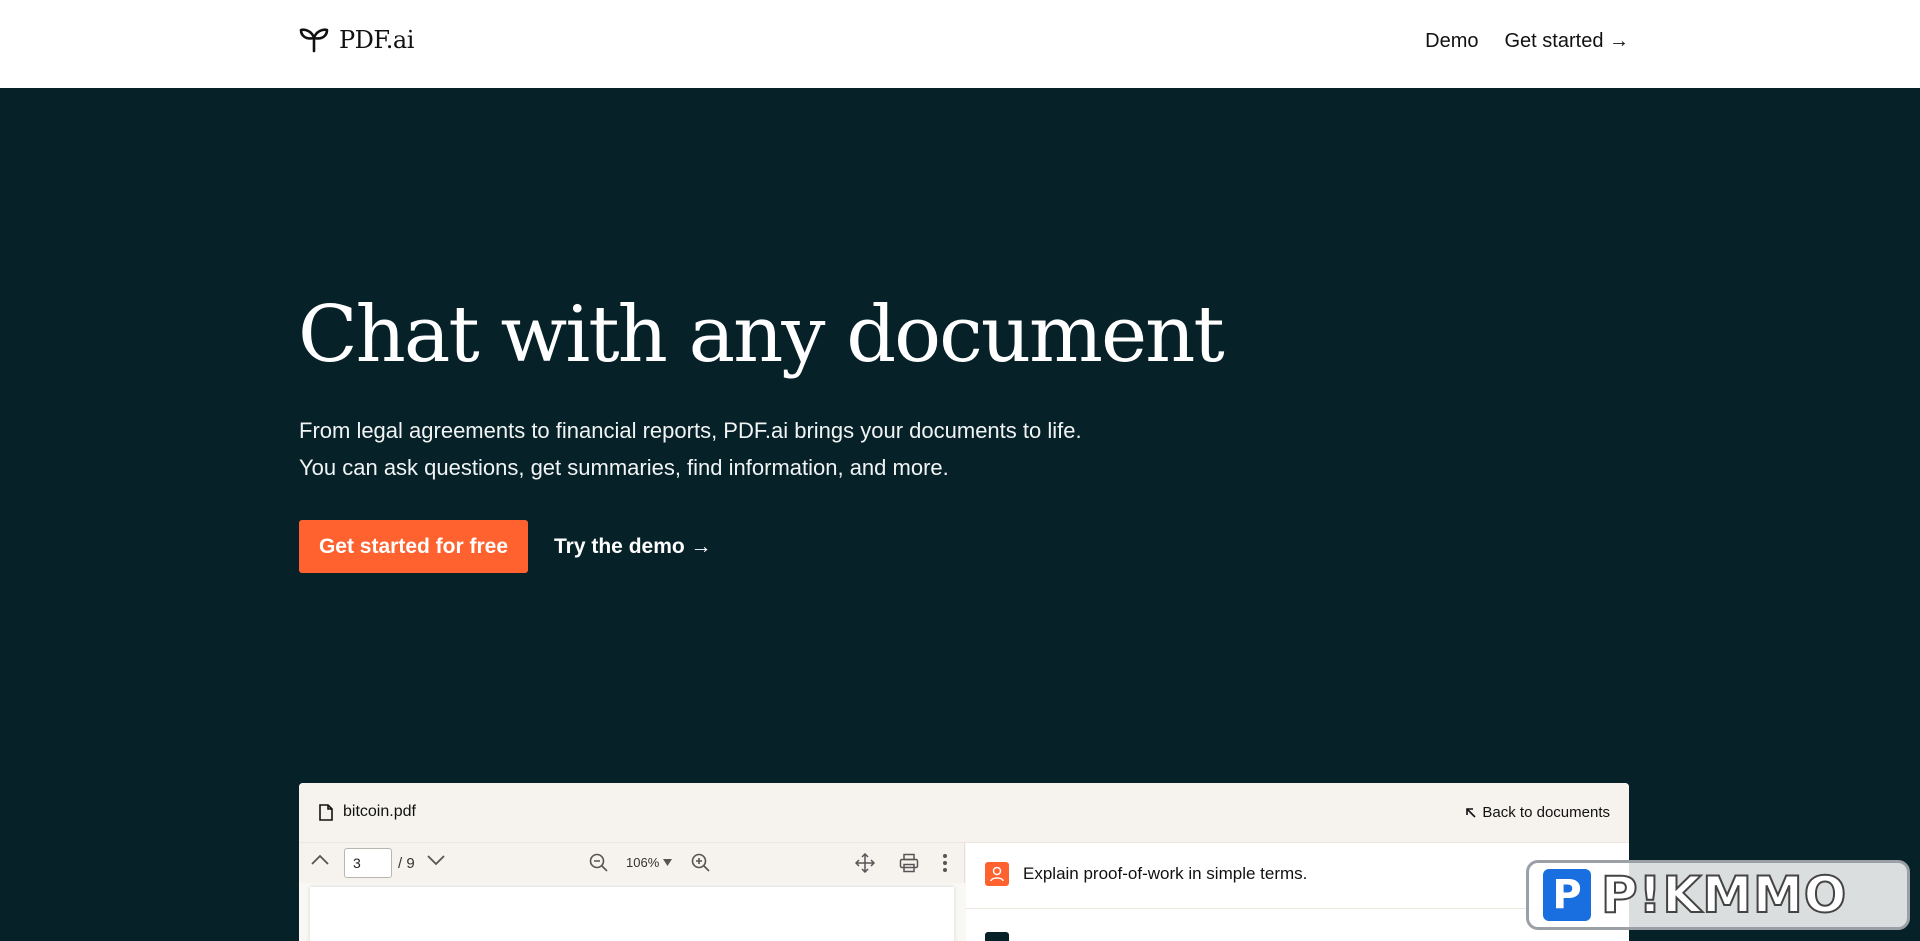 This screenshot has height=941, width=1920. What do you see at coordinates (960, 44) in the screenshot?
I see `top-navigation-bar: PDF.ai Demo Get started →` at bounding box center [960, 44].